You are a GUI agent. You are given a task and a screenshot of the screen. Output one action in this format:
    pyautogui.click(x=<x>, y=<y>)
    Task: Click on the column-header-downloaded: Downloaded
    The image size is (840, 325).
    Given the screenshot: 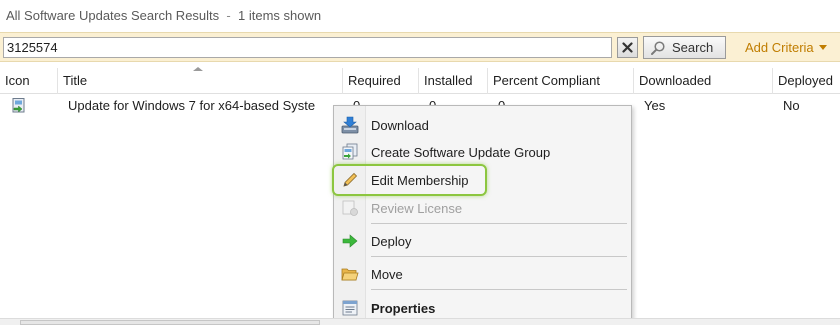 What is the action you would take?
    pyautogui.click(x=703, y=81)
    